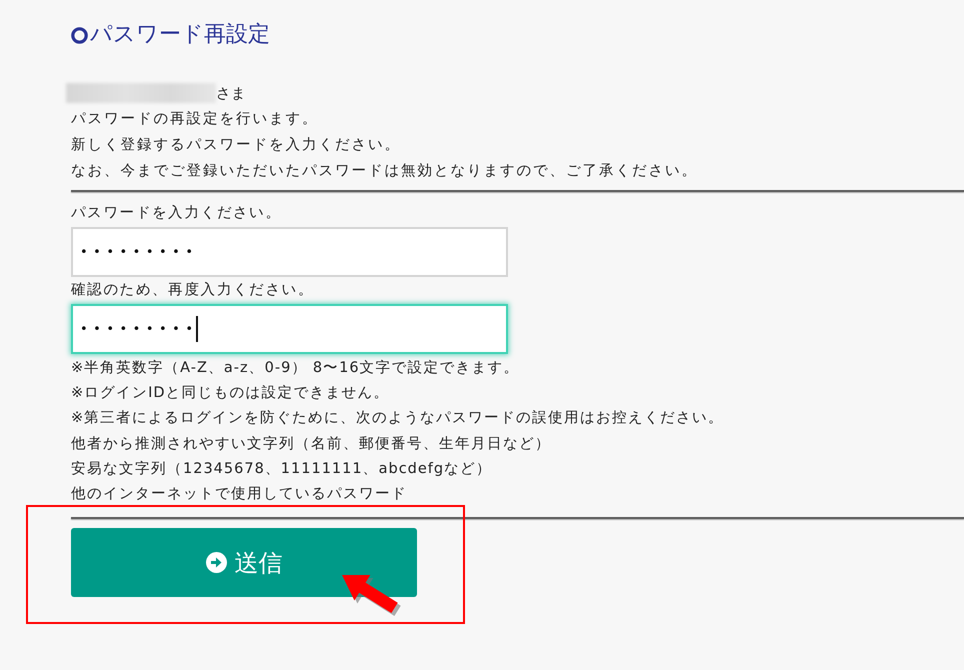 This screenshot has height=670, width=964. I want to click on intro-text: なお、今までご登録いただいたパスワードは無効となりますので、ご了承ください。, so click(385, 171).